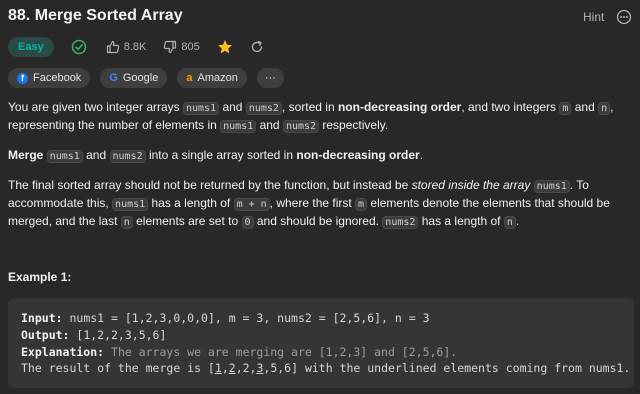 The image size is (640, 394). I want to click on thumbs-up-icon, so click(112, 47).